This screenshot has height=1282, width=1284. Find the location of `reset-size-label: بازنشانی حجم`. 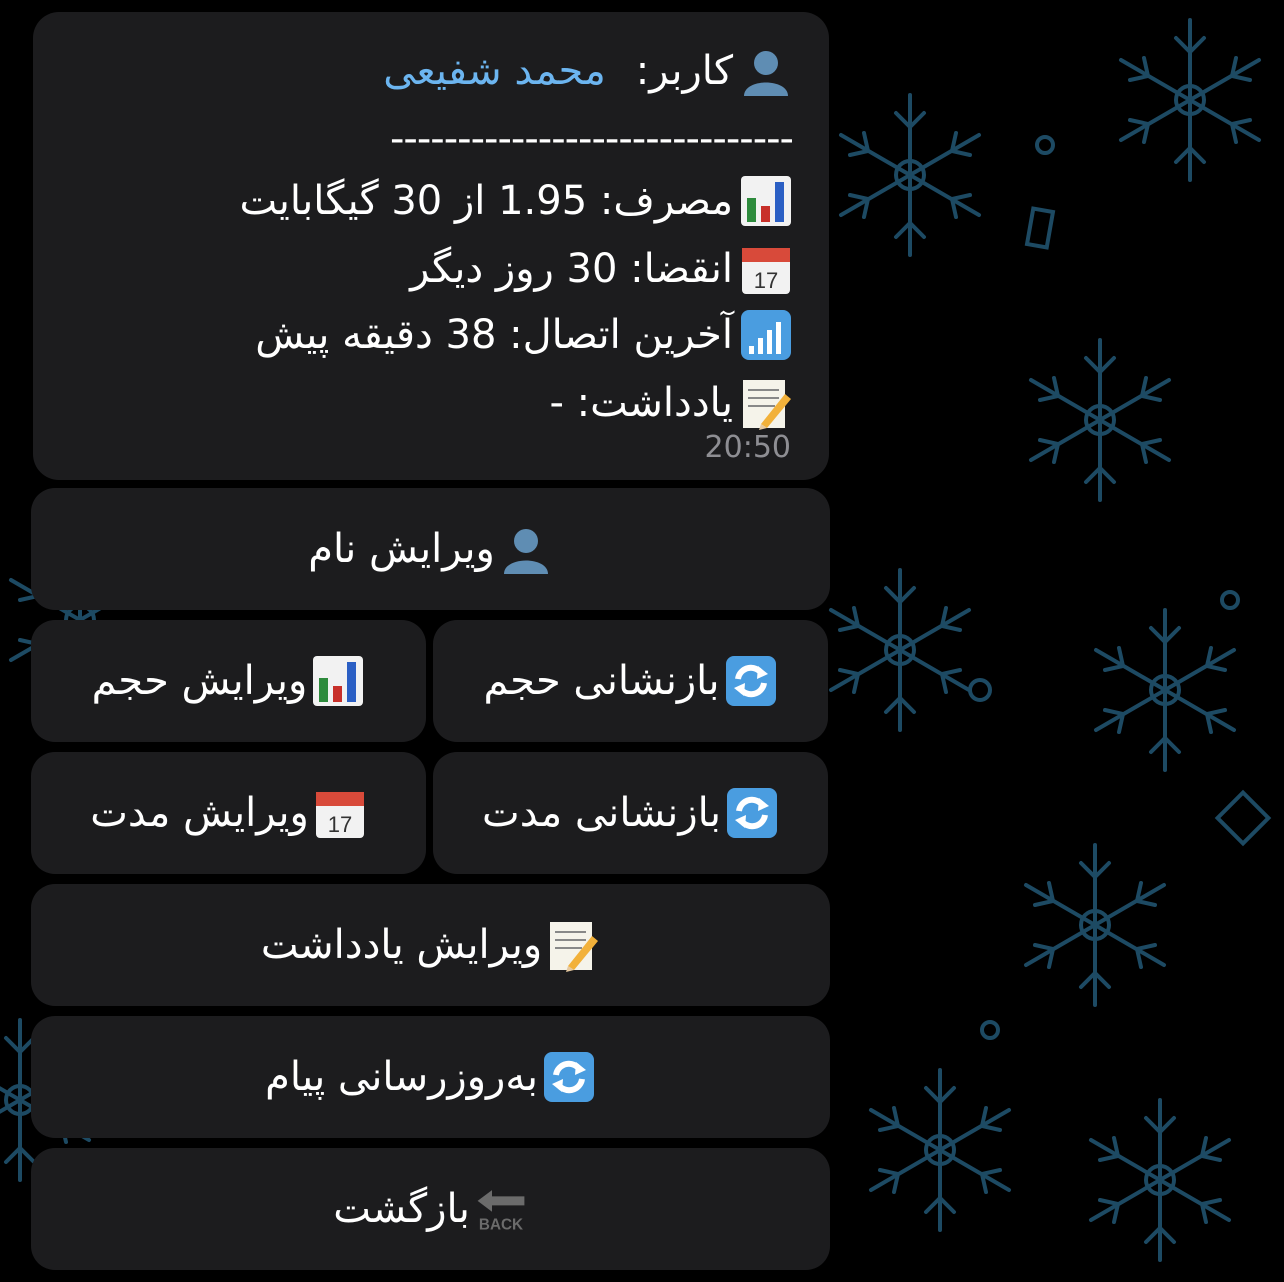

reset-size-label: بازنشانی حجم is located at coordinates (601, 681).